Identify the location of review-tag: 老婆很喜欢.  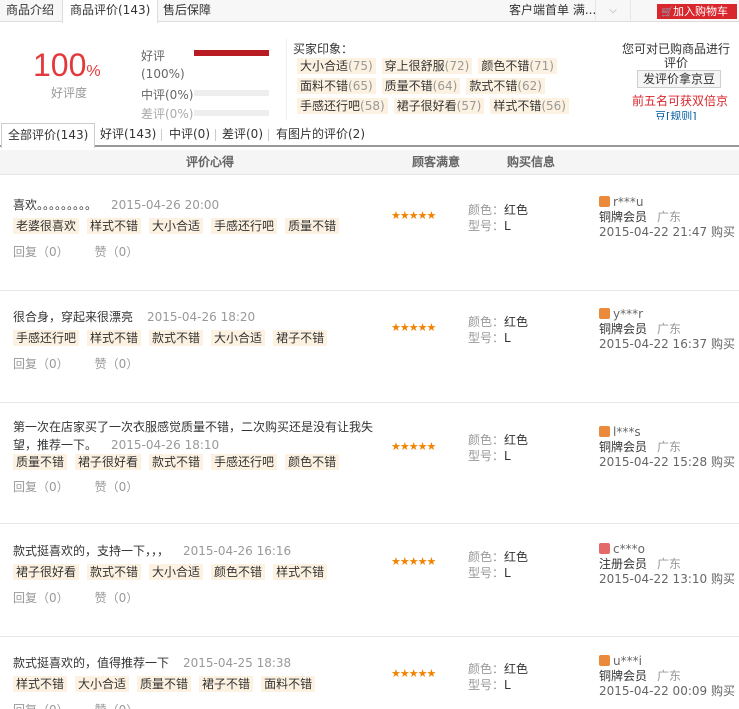
(46, 226).